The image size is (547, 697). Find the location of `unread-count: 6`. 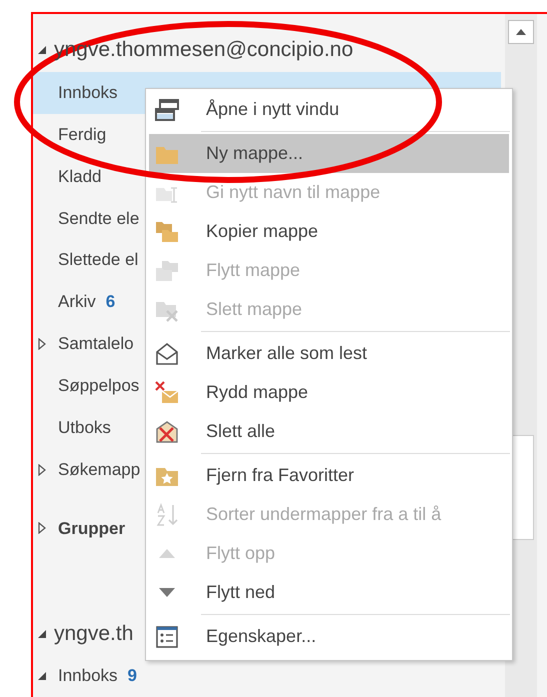

unread-count: 6 is located at coordinates (111, 302).